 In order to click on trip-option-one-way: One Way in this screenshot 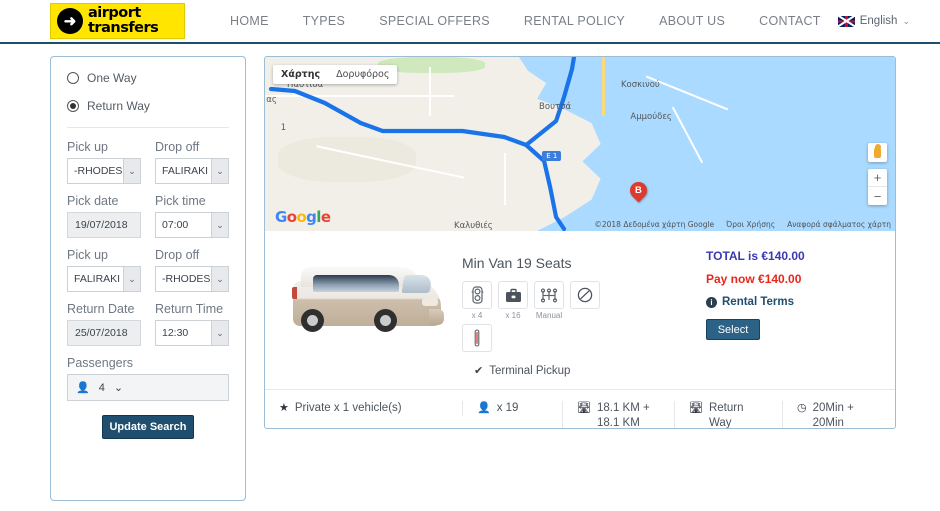, I will do `click(148, 78)`.